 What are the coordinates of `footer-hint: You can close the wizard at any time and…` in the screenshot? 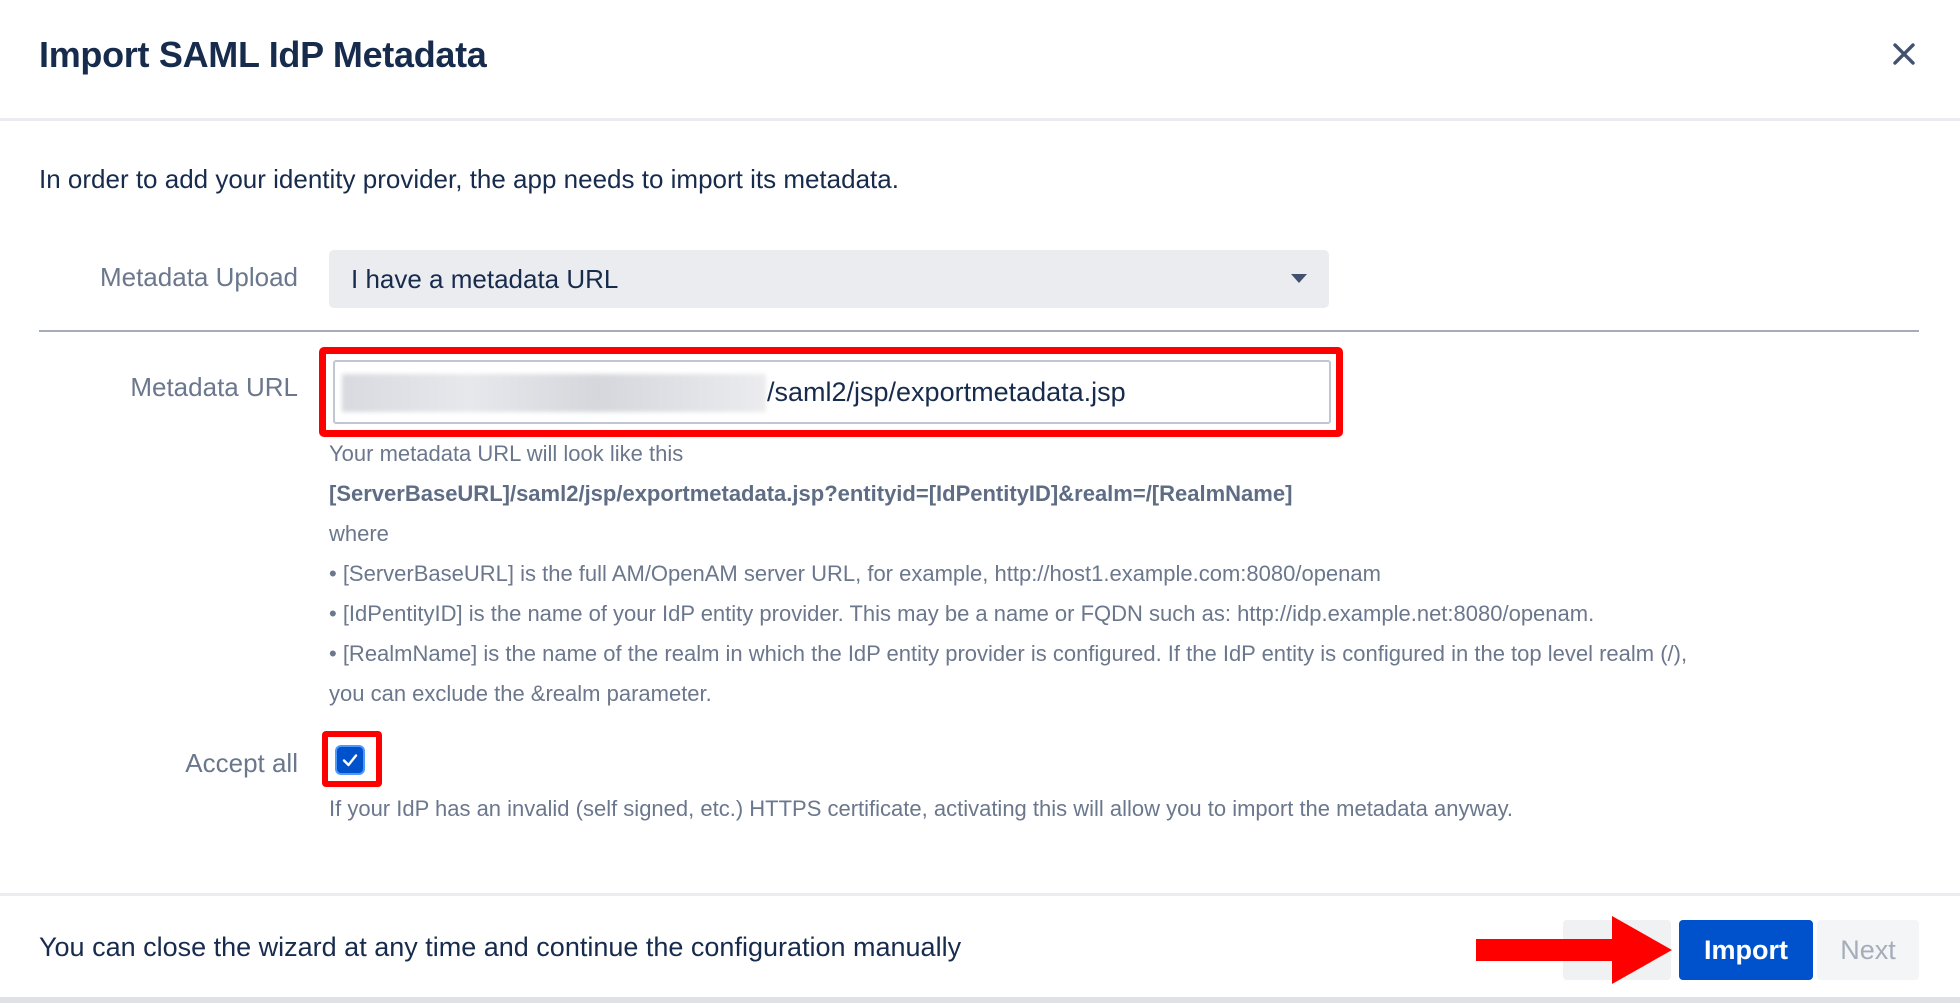 It's located at (500, 947).